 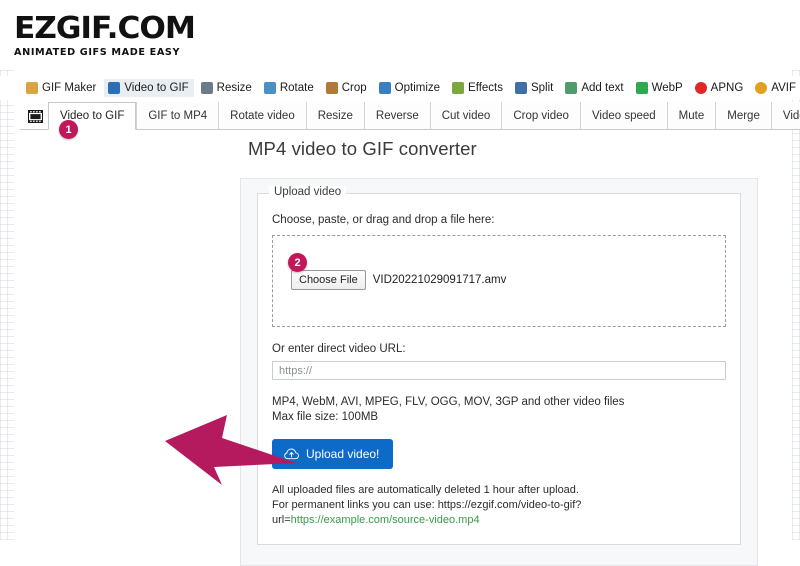 I want to click on tab-label: GIF to MP4, so click(x=178, y=115).